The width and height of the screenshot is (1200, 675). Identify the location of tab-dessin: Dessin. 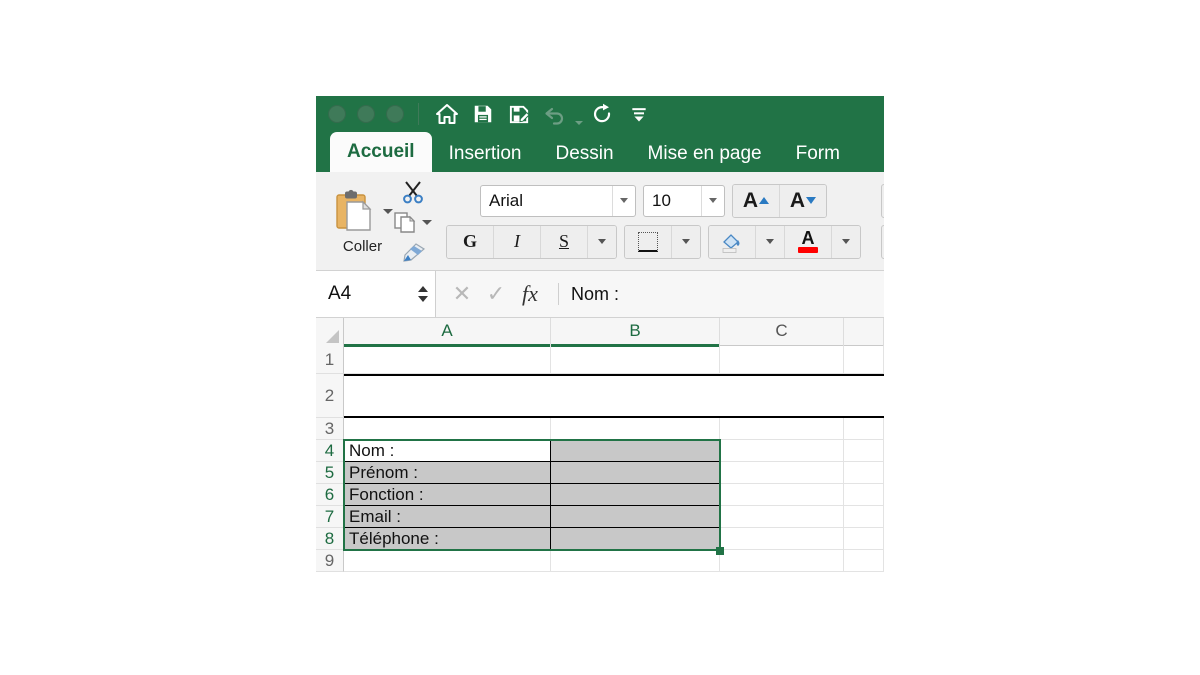
(584, 154).